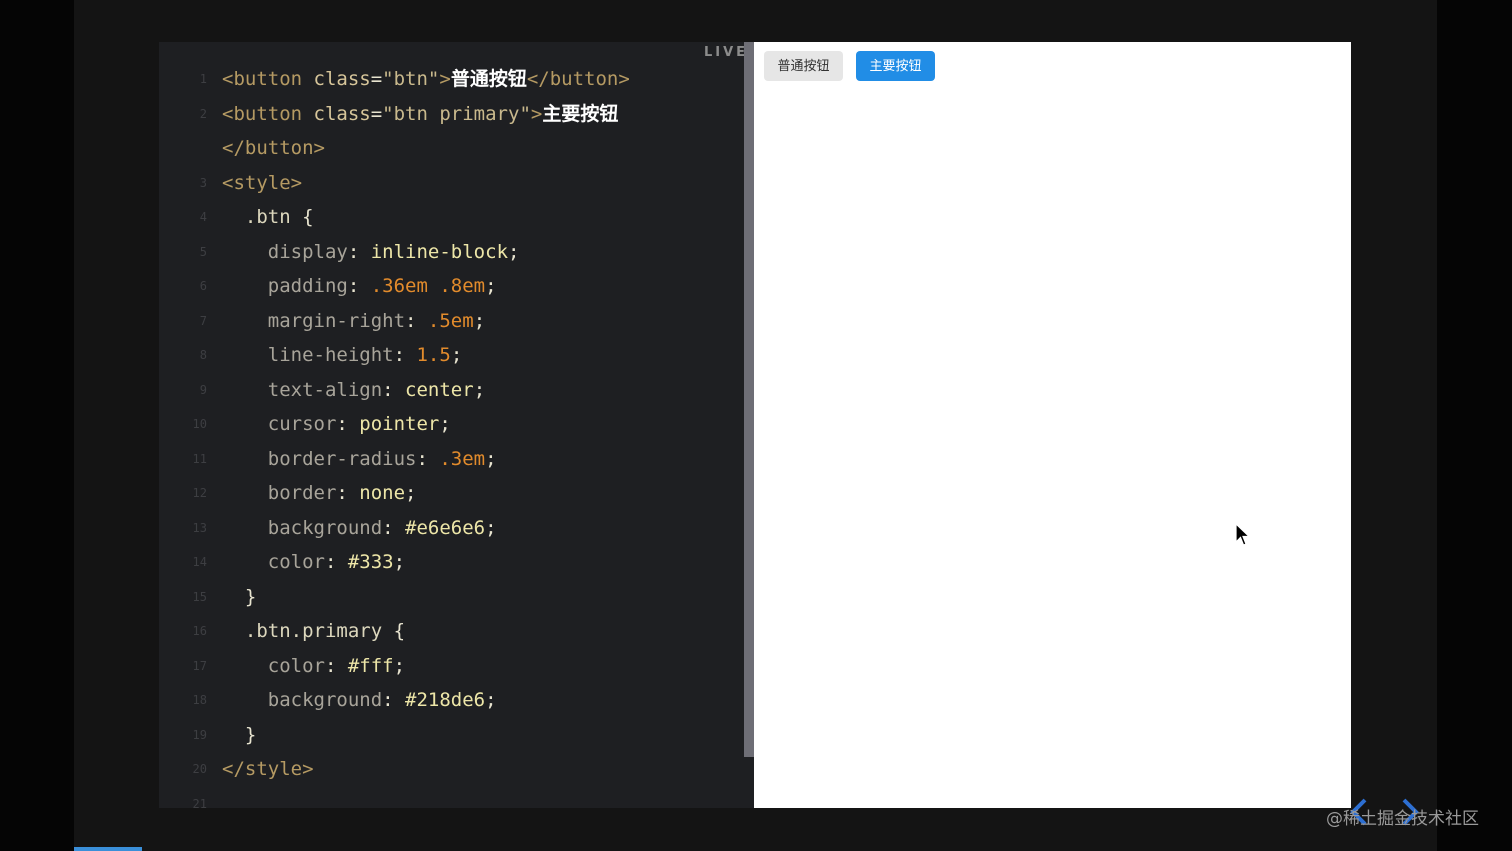 The image size is (1512, 851). Describe the element at coordinates (273, 148) in the screenshot. I see `code-token: </button>` at that location.